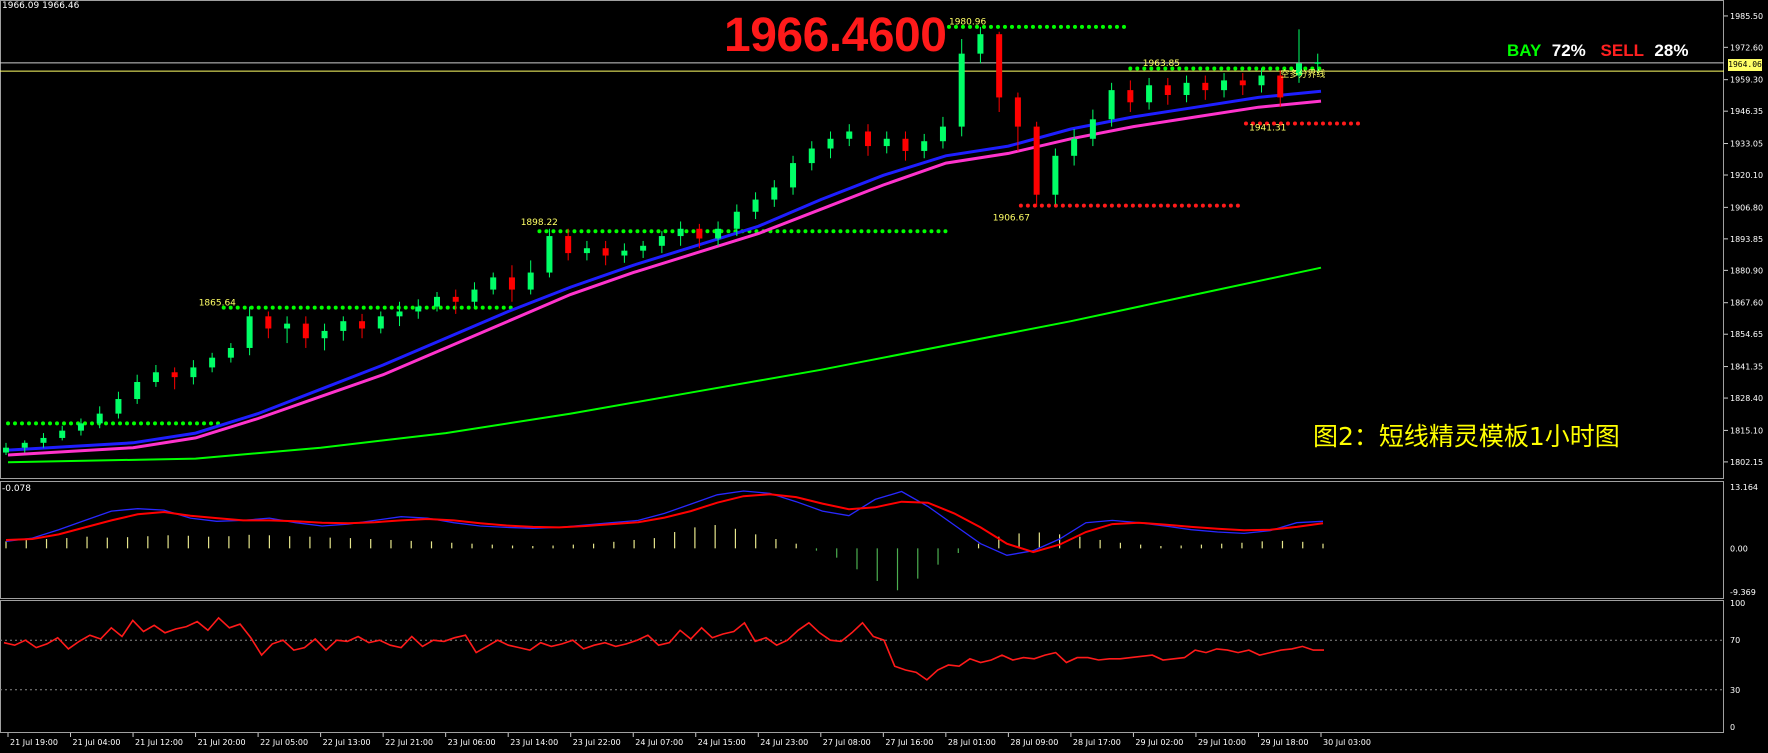 The width and height of the screenshot is (1768, 753). I want to click on x-tick-label: 27 Jul 08:00, so click(847, 742).